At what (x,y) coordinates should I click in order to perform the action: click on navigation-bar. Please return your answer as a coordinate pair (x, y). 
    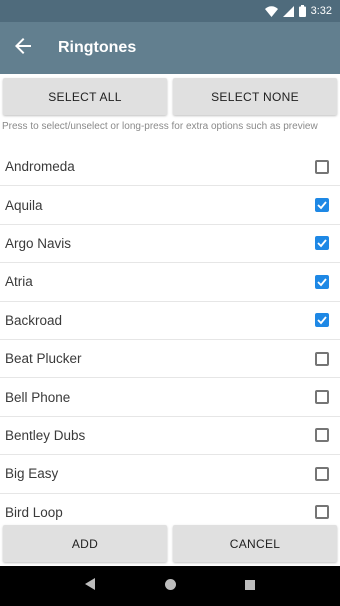
    Looking at the image, I should click on (170, 586).